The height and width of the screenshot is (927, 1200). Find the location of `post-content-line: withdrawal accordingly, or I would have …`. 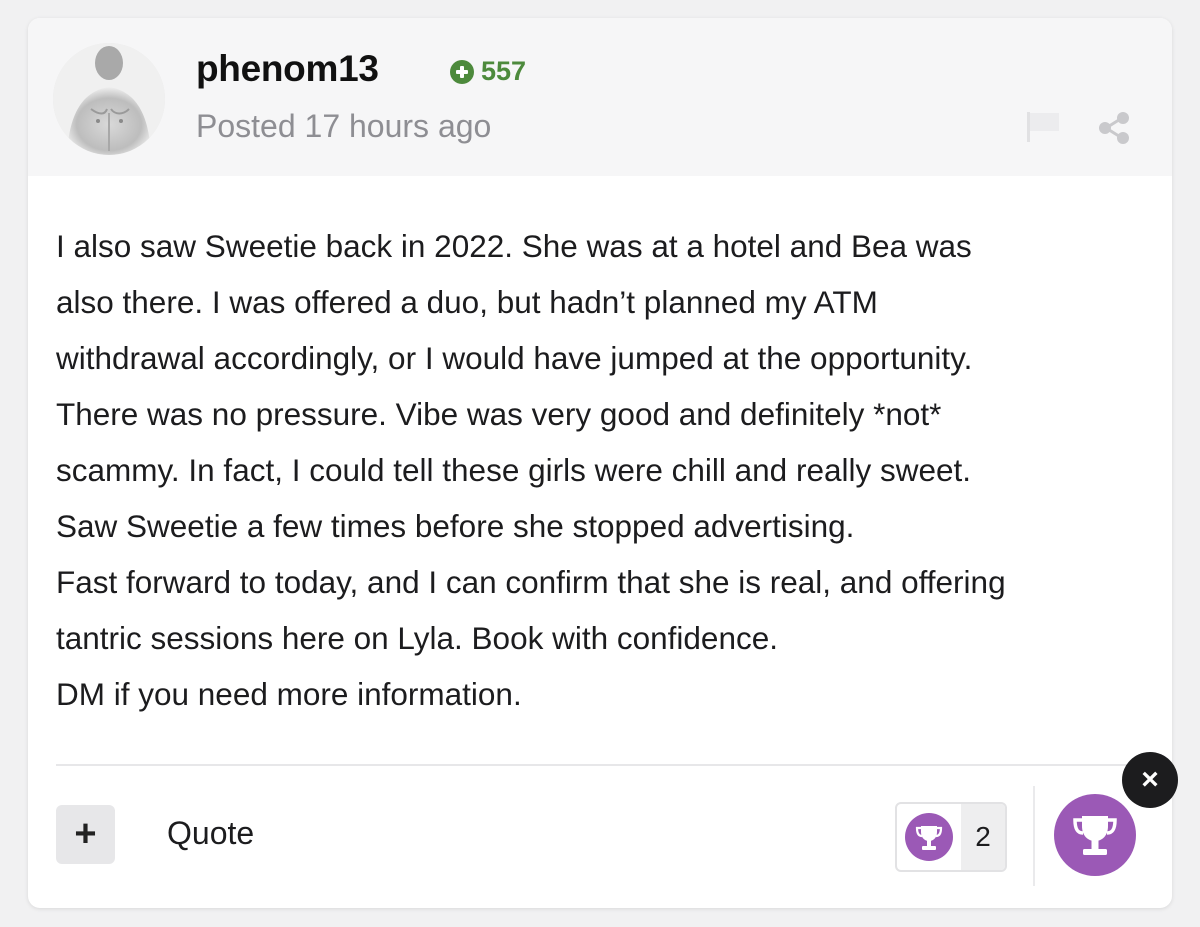

post-content-line: withdrawal accordingly, or I would have … is located at coordinates (514, 358).